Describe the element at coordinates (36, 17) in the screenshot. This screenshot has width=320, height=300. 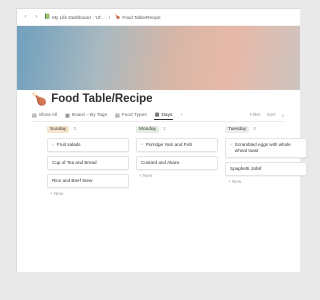
I see `forward-icon: ›` at that location.